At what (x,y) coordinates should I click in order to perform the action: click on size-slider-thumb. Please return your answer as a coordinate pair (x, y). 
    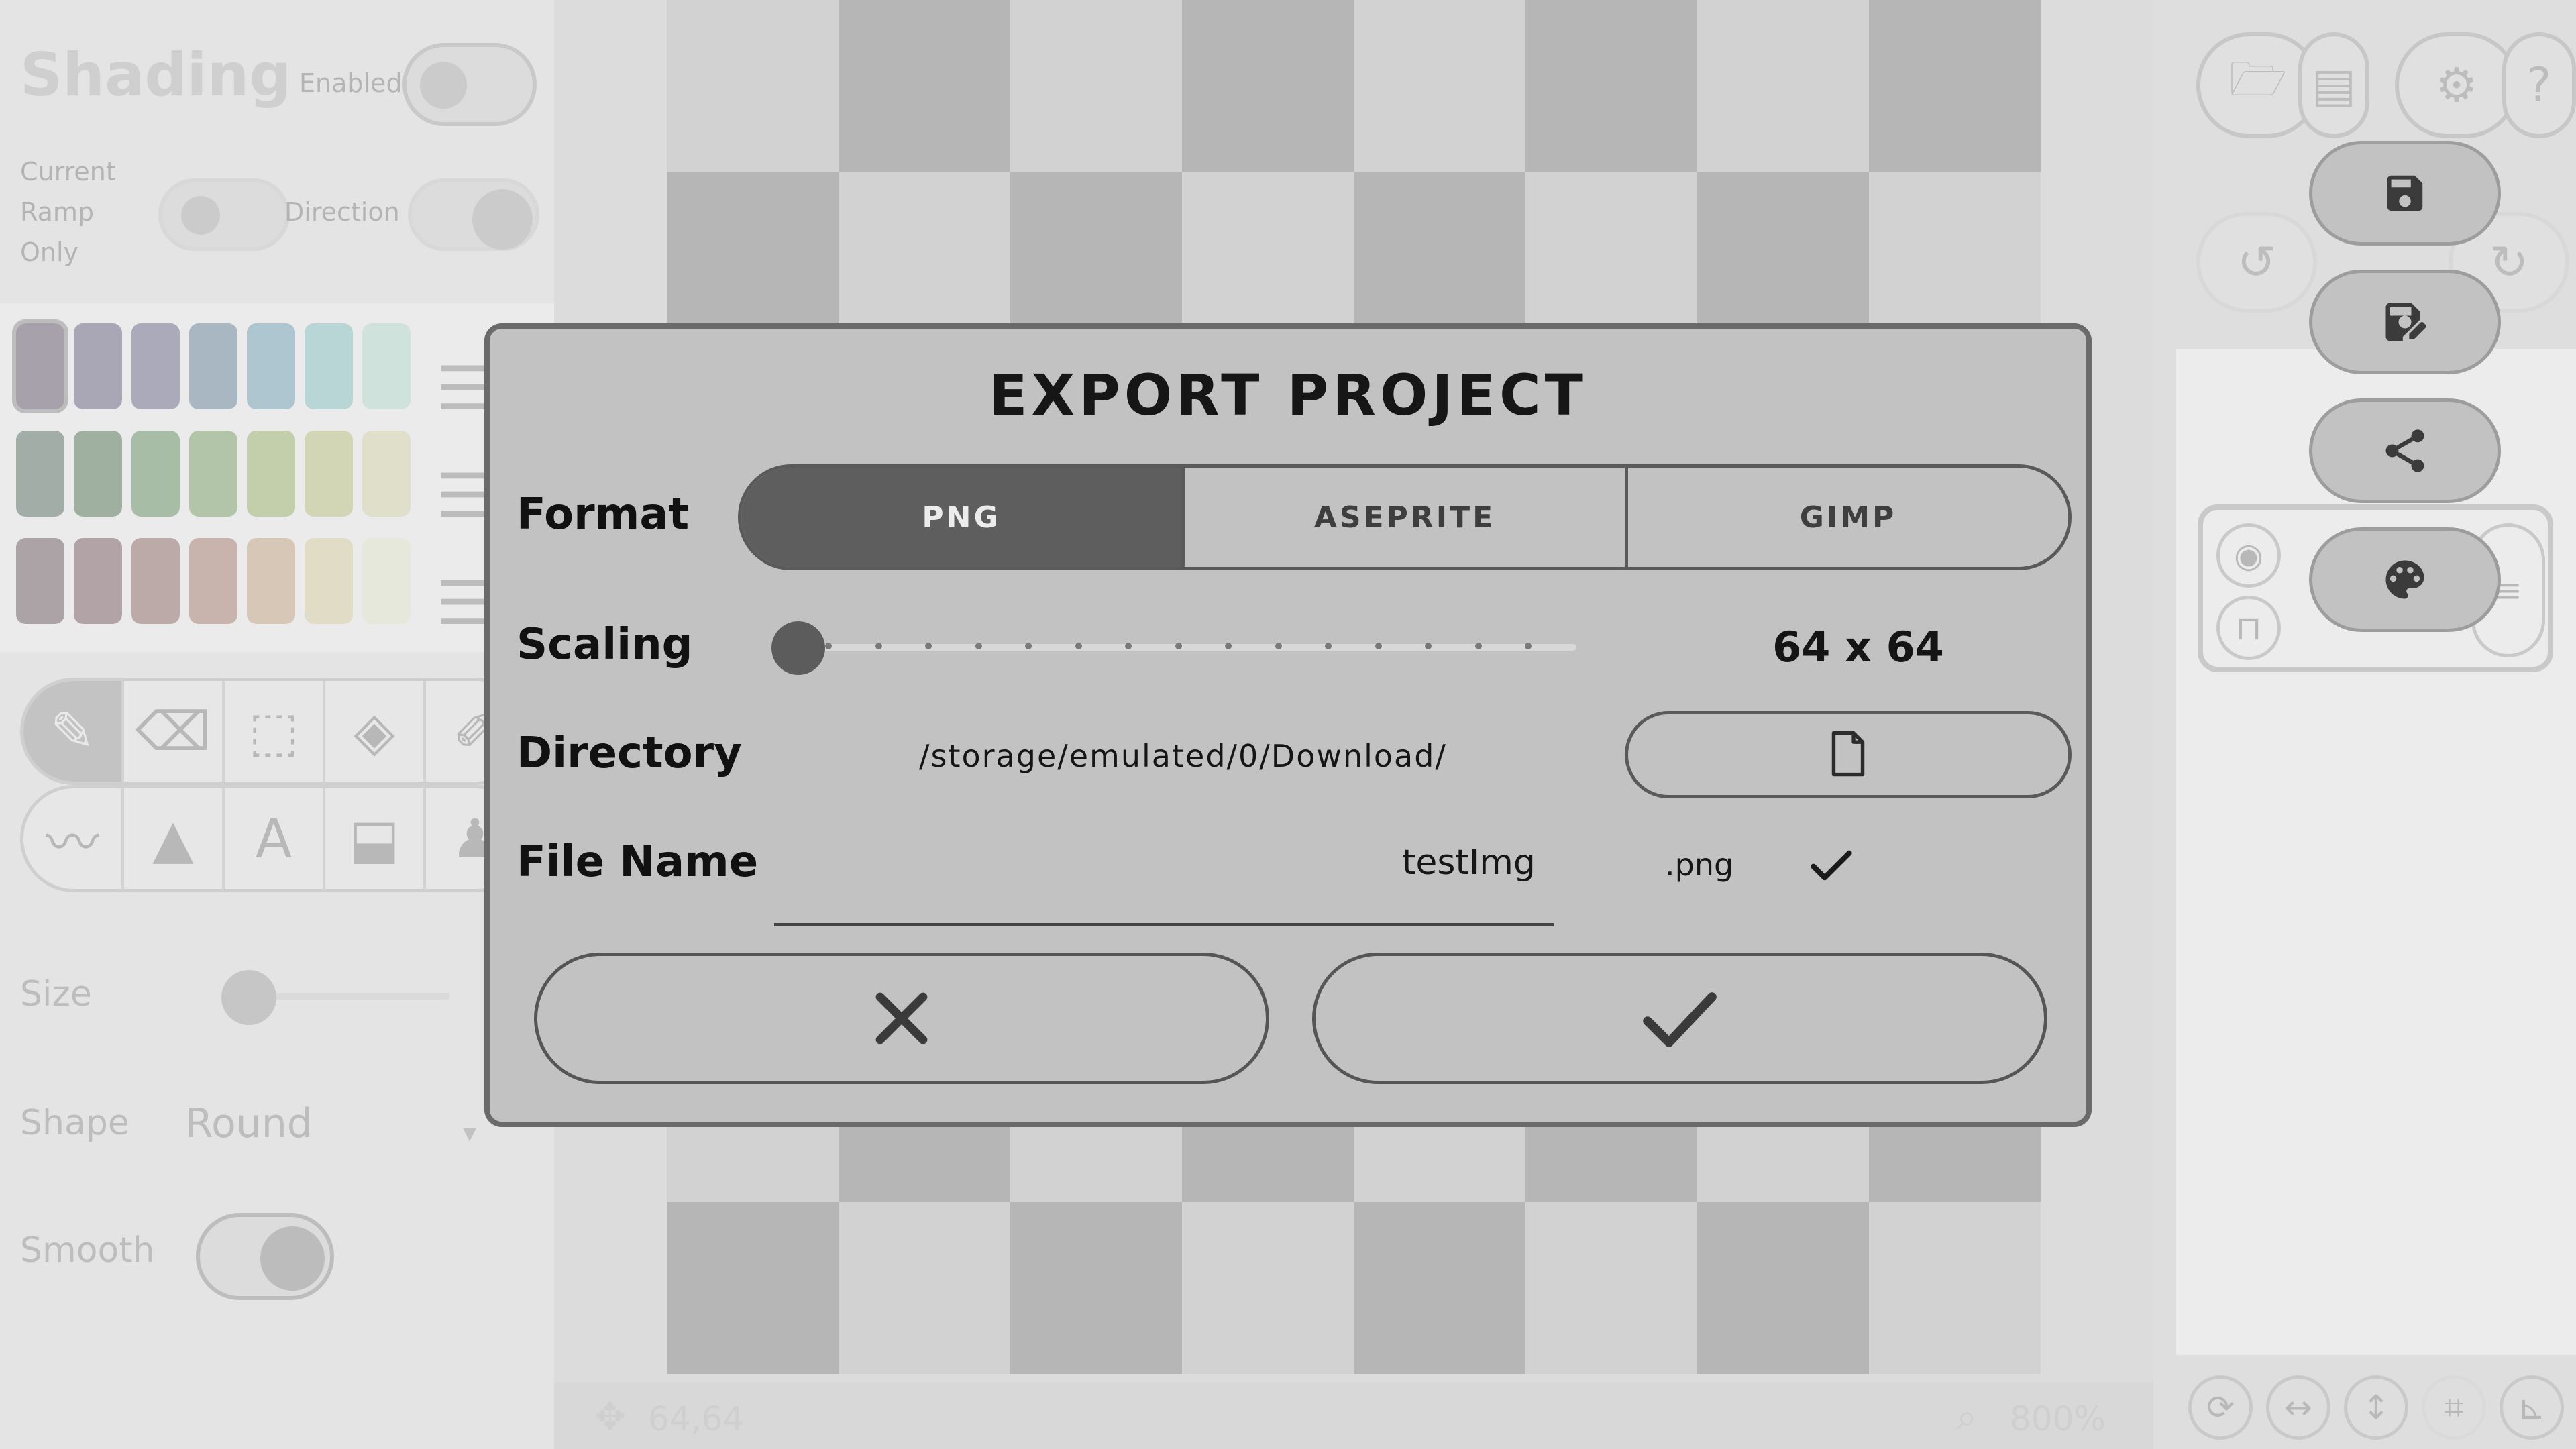
    Looking at the image, I should click on (248, 997).